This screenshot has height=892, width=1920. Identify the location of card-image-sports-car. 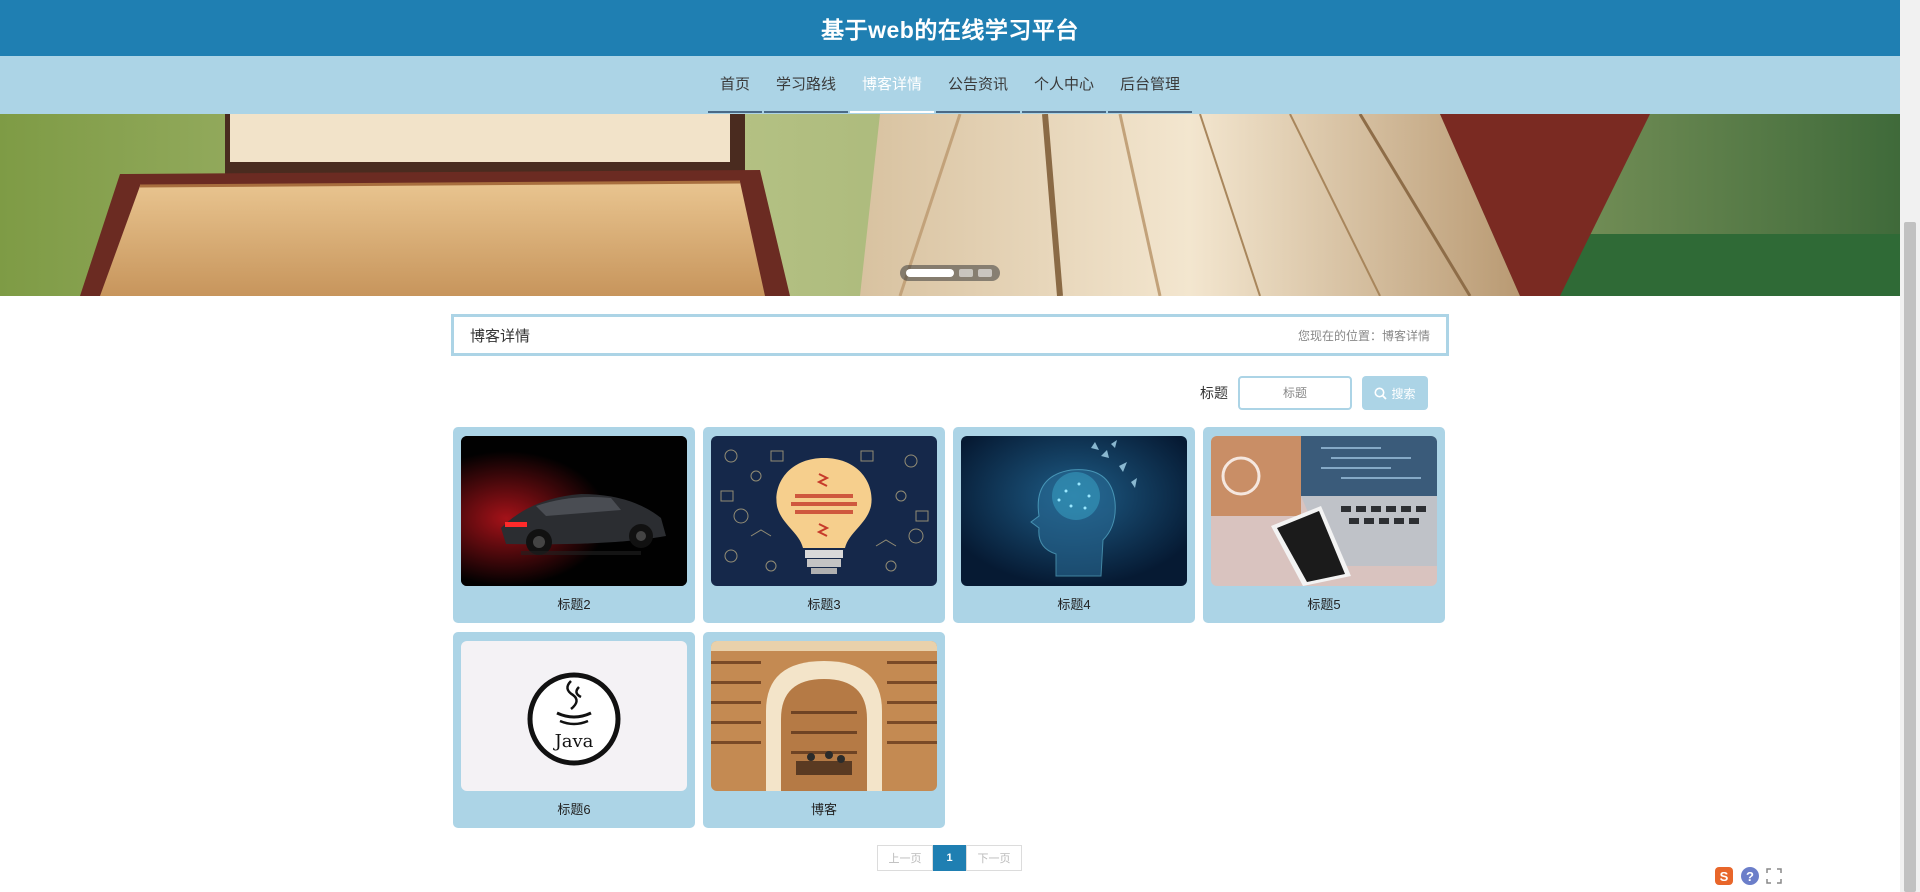
(574, 511).